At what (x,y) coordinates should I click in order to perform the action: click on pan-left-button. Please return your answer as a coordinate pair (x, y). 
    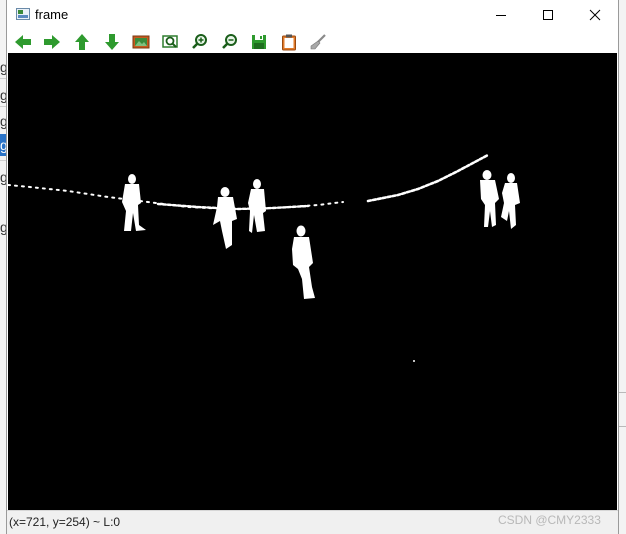
    Looking at the image, I should click on (23, 42).